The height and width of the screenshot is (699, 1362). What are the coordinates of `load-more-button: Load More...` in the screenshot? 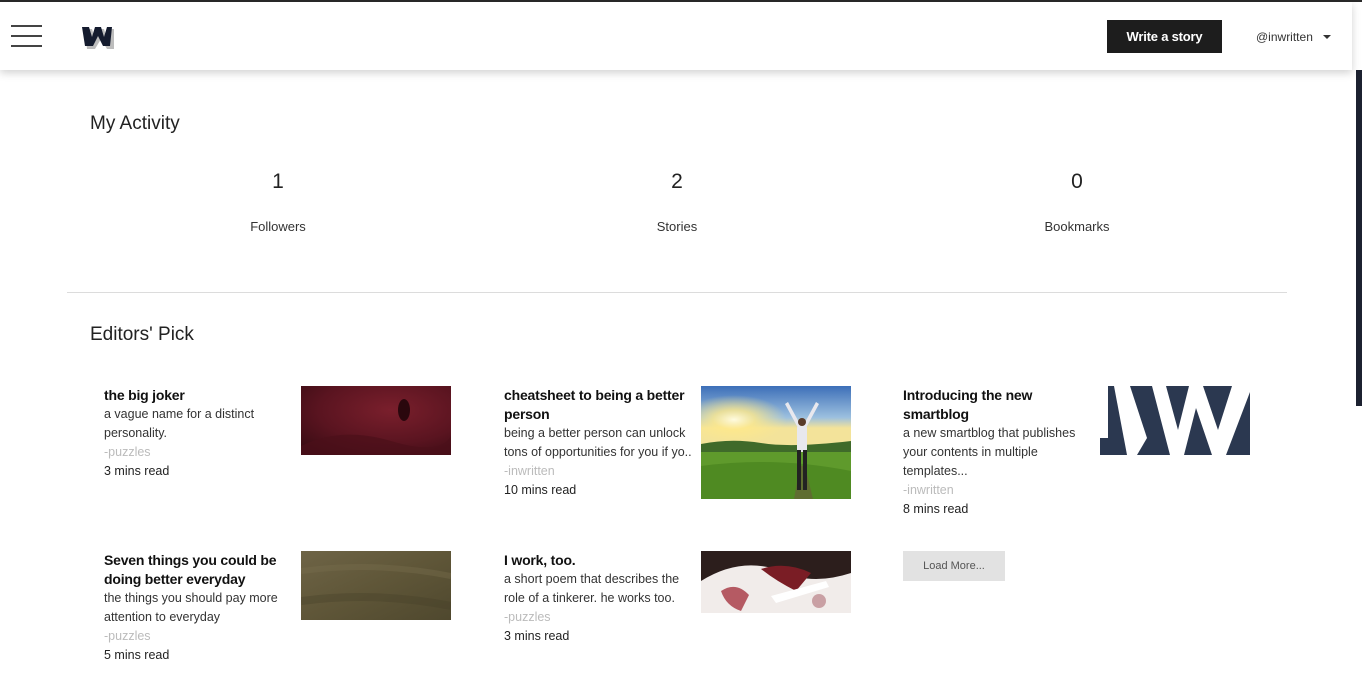 It's located at (954, 566).